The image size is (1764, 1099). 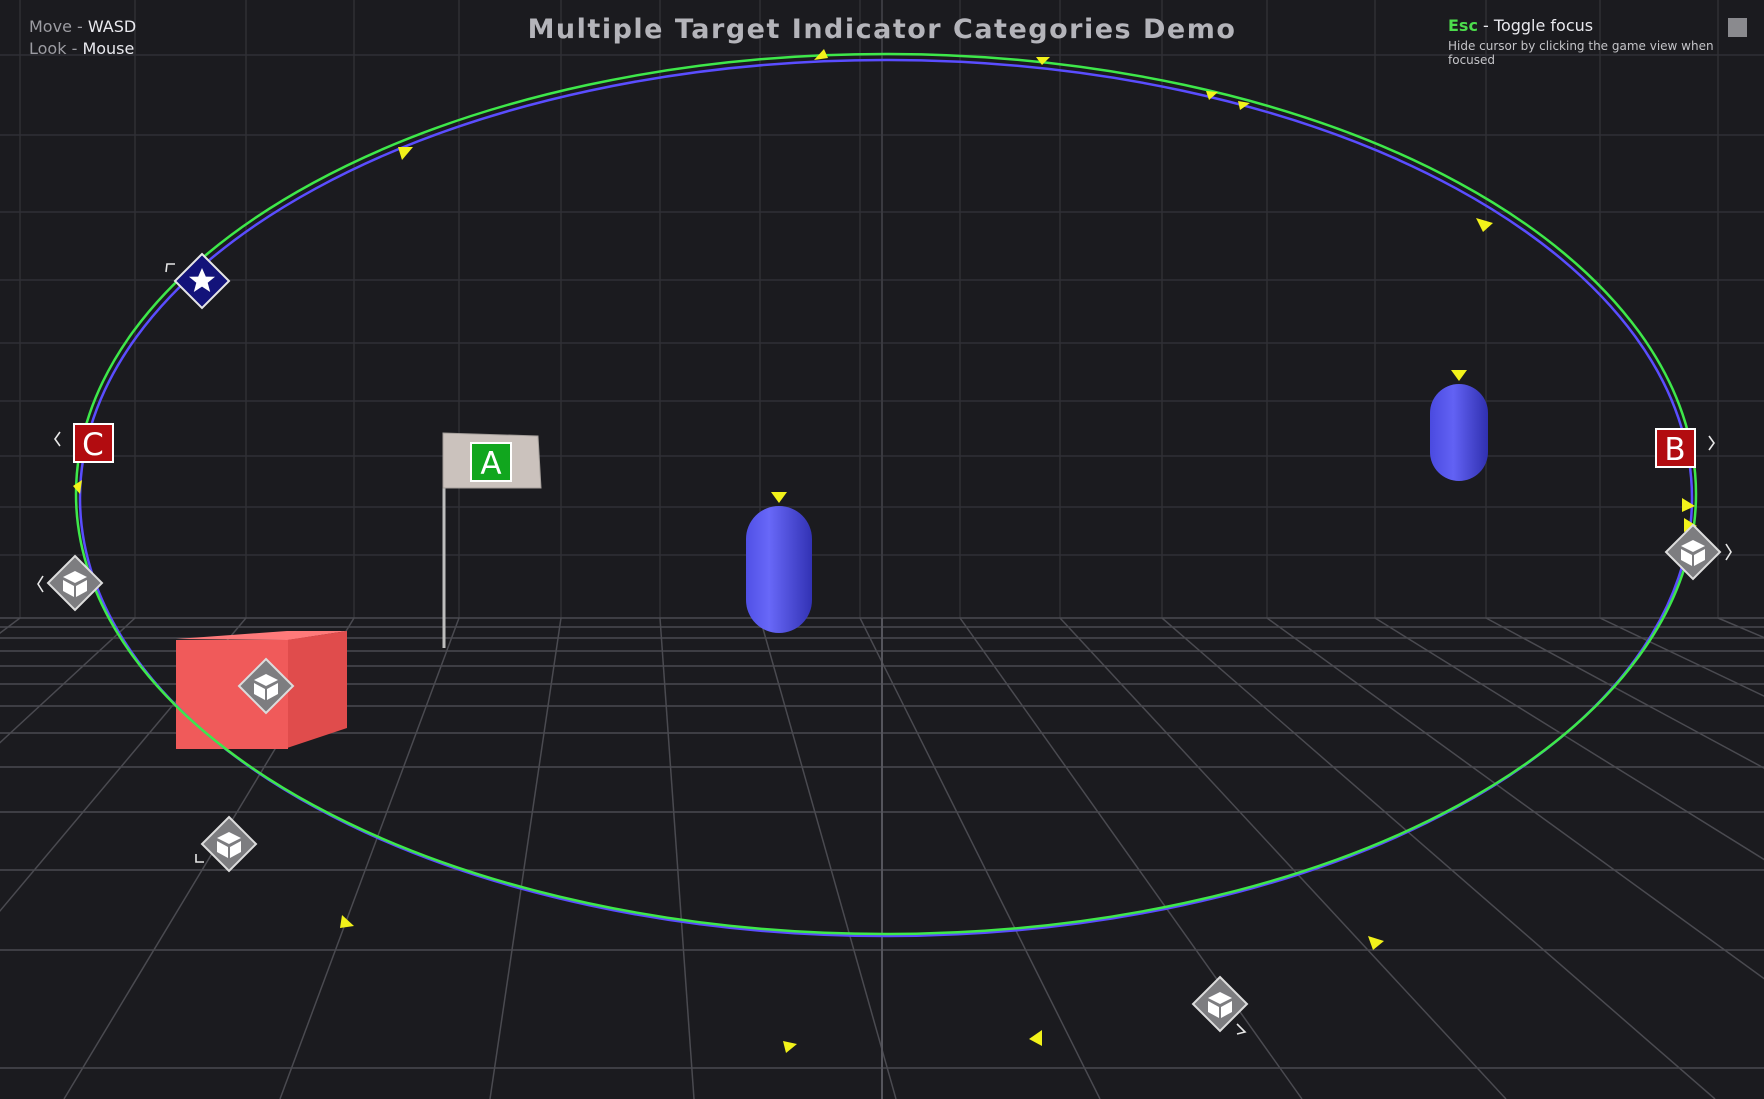 I want to click on focus-action: Toggle focus, so click(x=1543, y=25).